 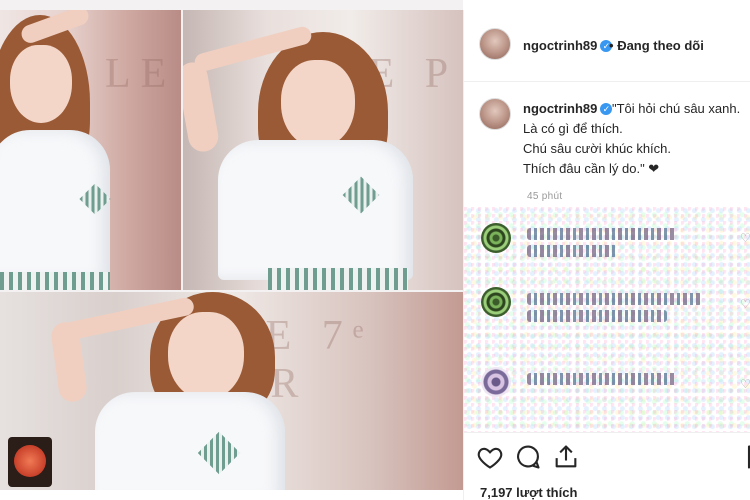 What do you see at coordinates (606, 109) in the screenshot?
I see `verified-badge-icon: ✓` at bounding box center [606, 109].